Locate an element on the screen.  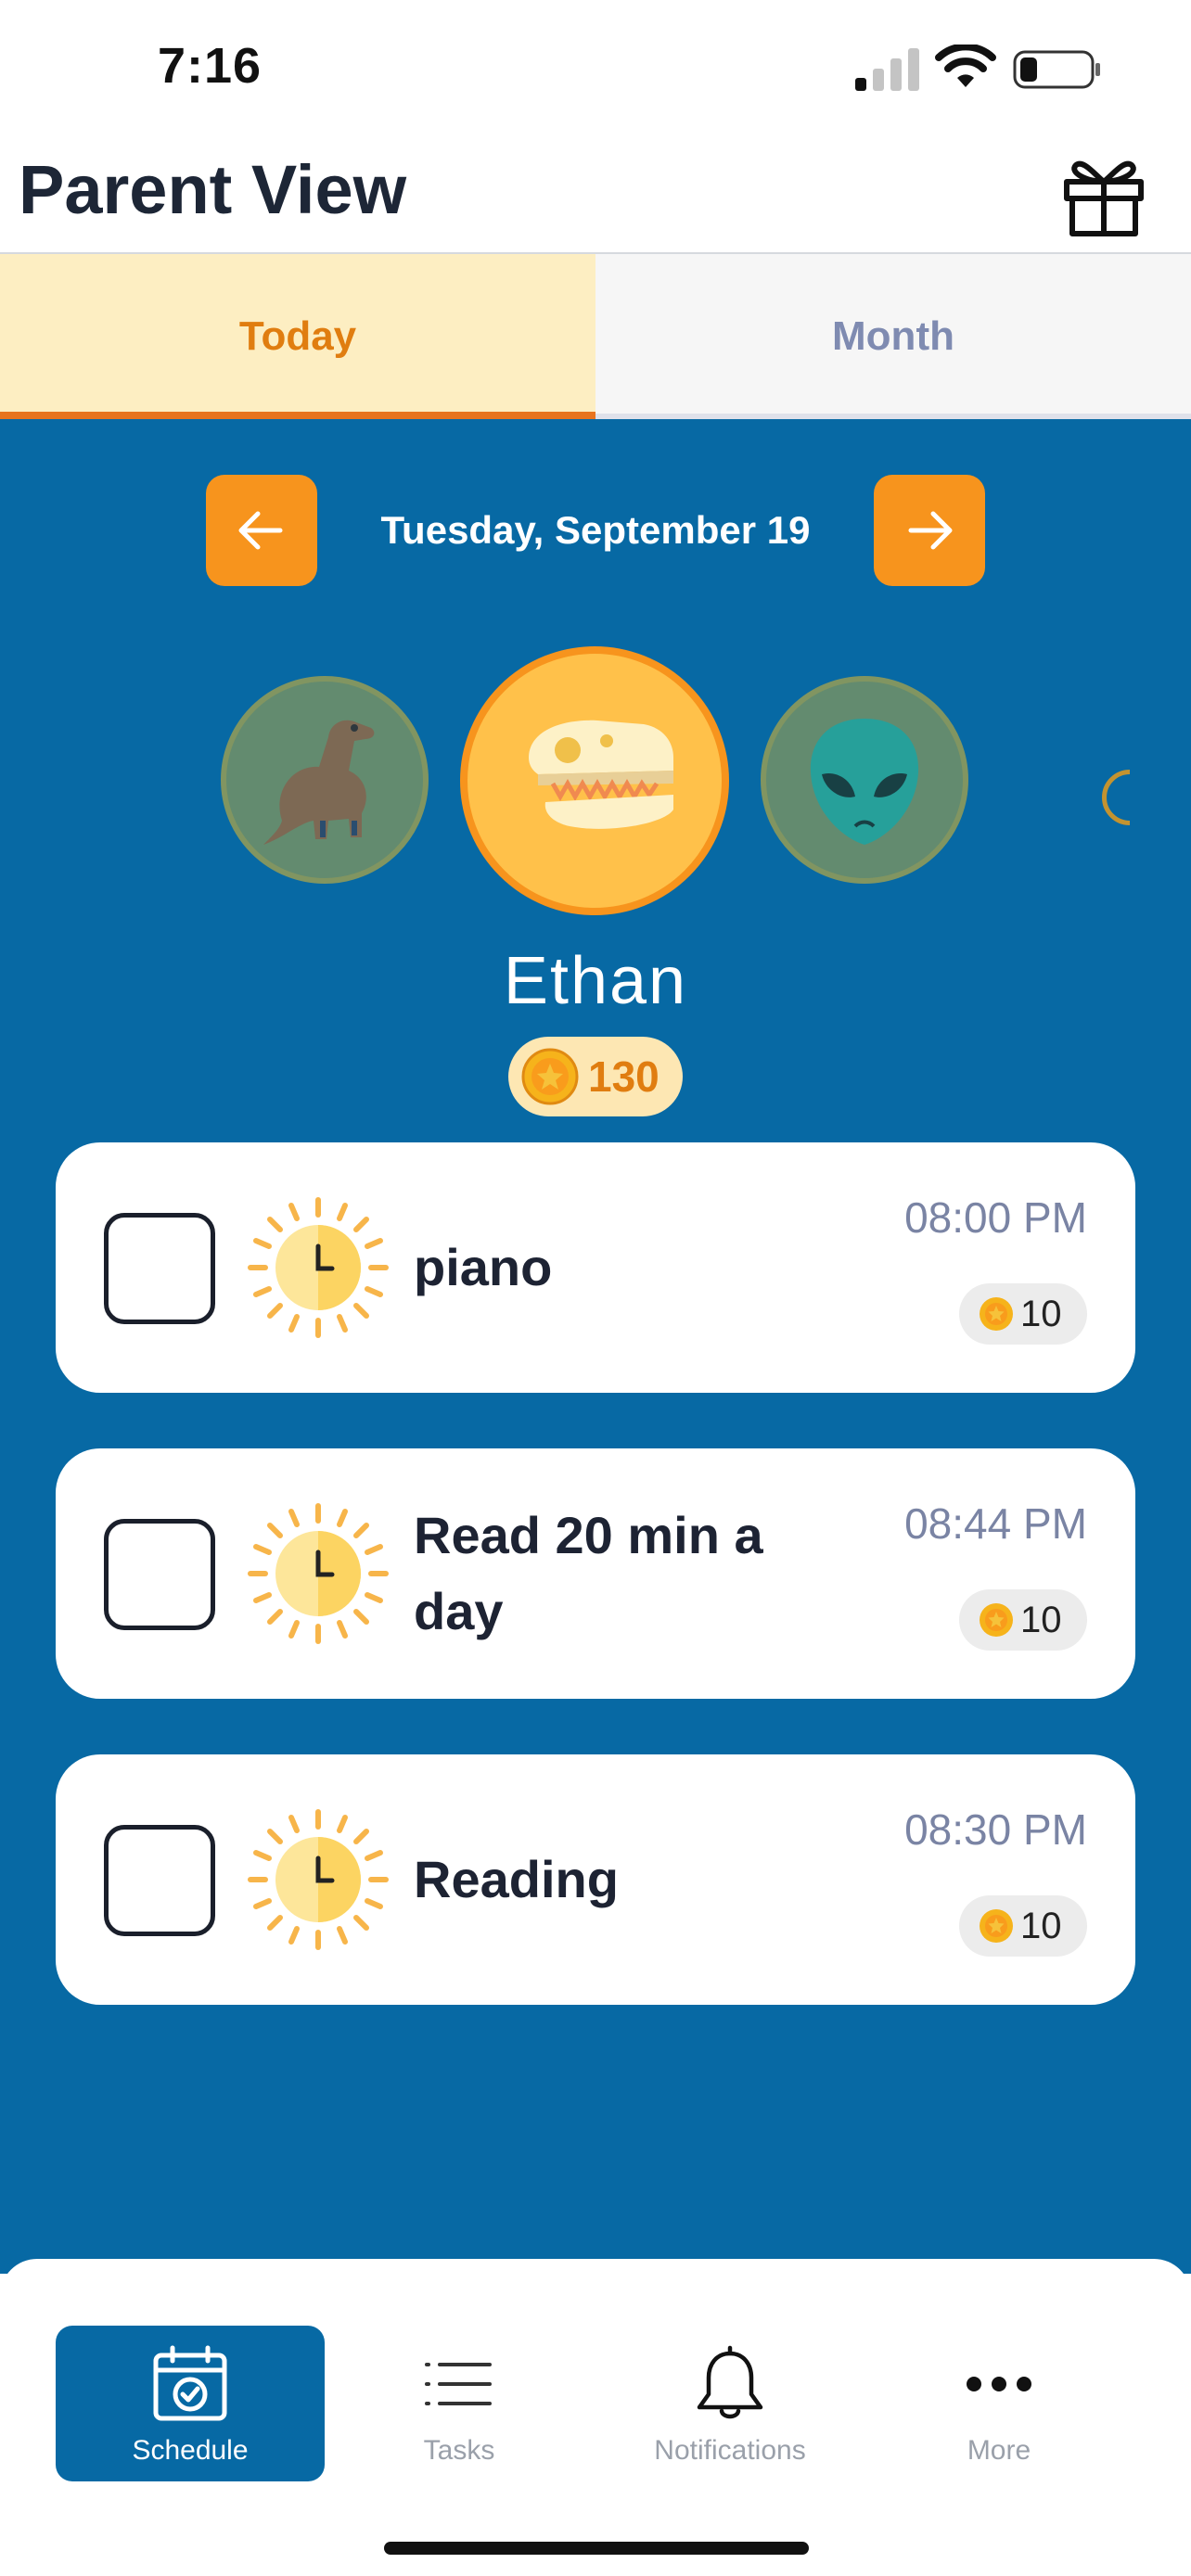
nav-more: More is located at coordinates (999, 2404).